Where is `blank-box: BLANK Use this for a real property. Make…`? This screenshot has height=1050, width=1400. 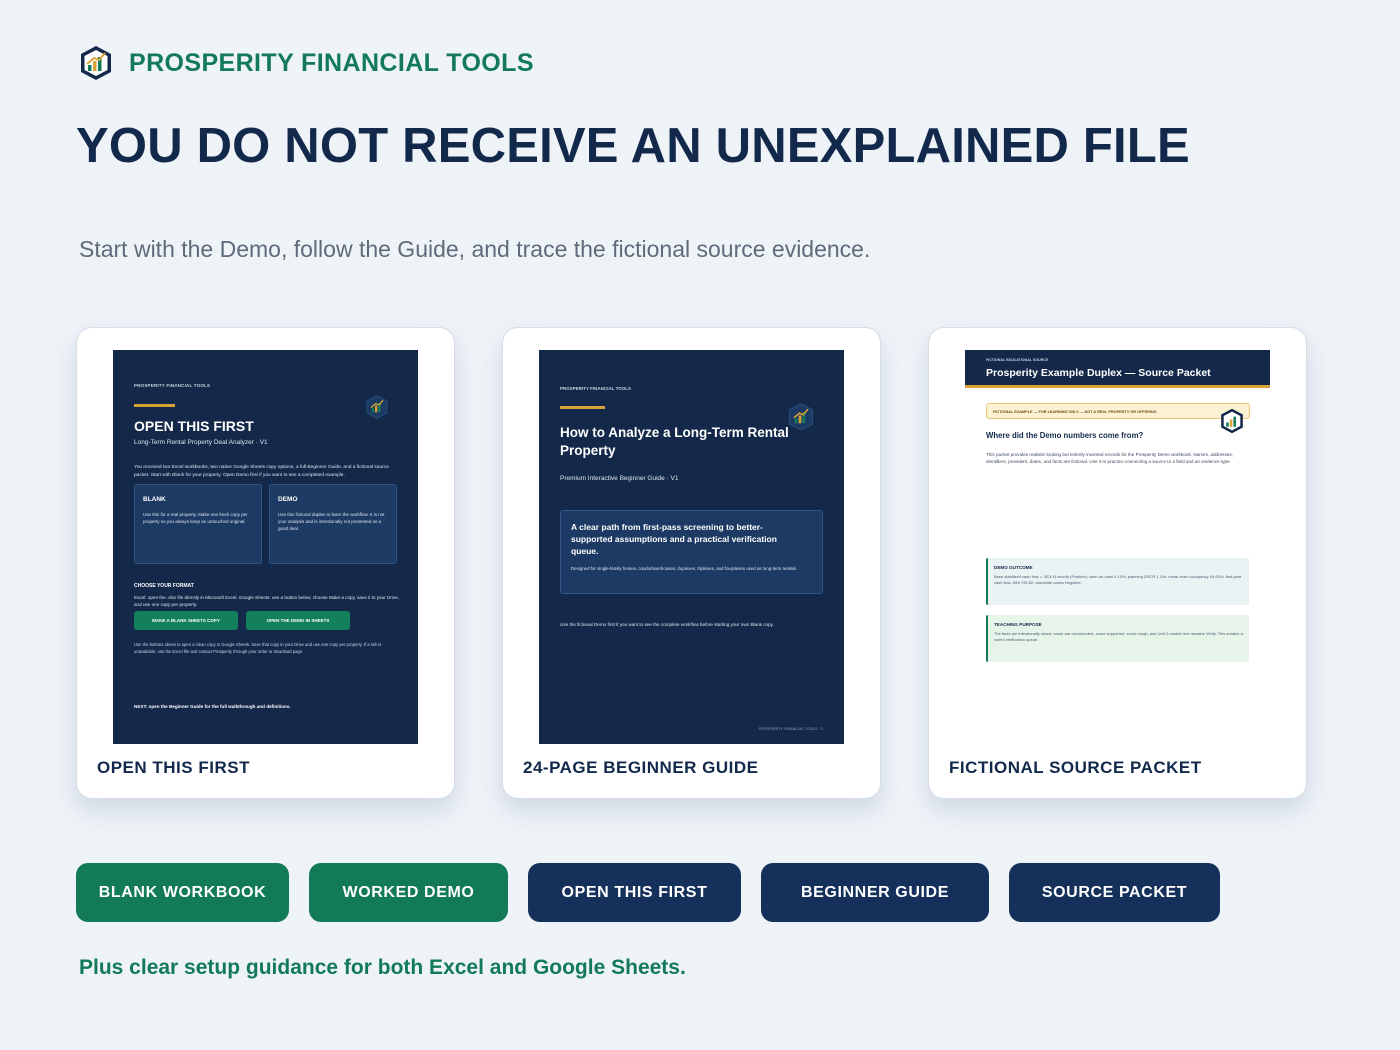 blank-box: BLANK Use this for a real property. Make… is located at coordinates (198, 524).